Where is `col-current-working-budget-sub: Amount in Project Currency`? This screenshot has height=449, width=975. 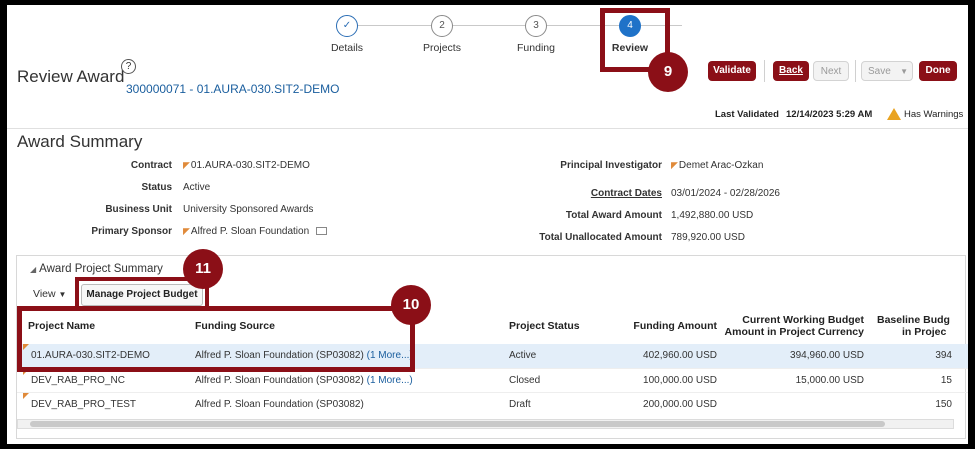 col-current-working-budget-sub: Amount in Project Currency is located at coordinates (794, 332).